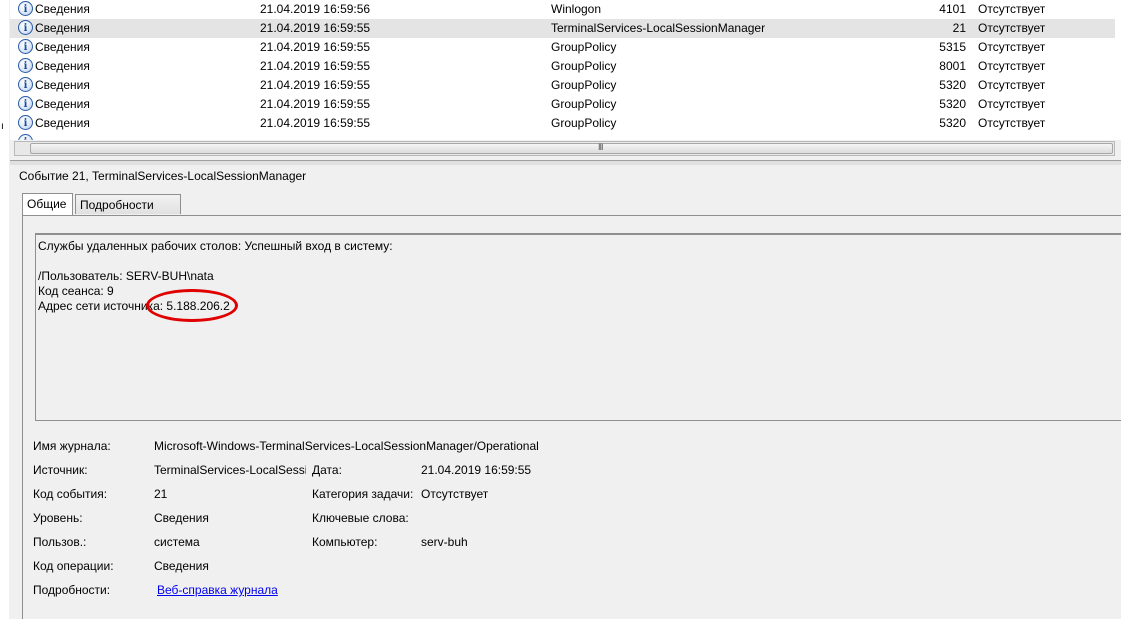  I want to click on date-value: 21.04.2019 16:59:55, so click(476, 470).